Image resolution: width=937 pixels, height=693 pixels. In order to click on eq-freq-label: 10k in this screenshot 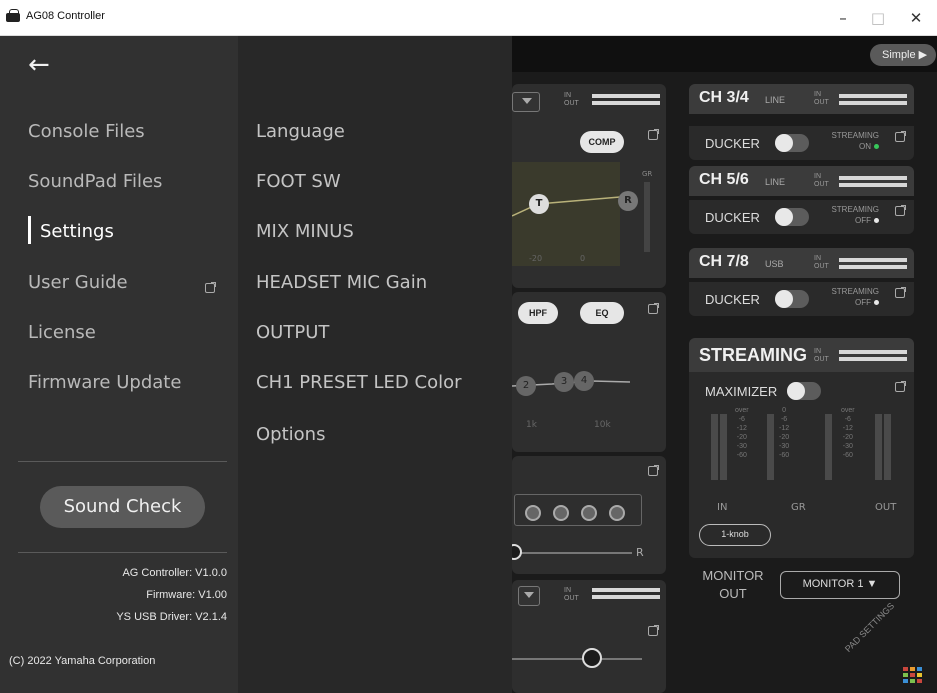, I will do `click(602, 425)`.